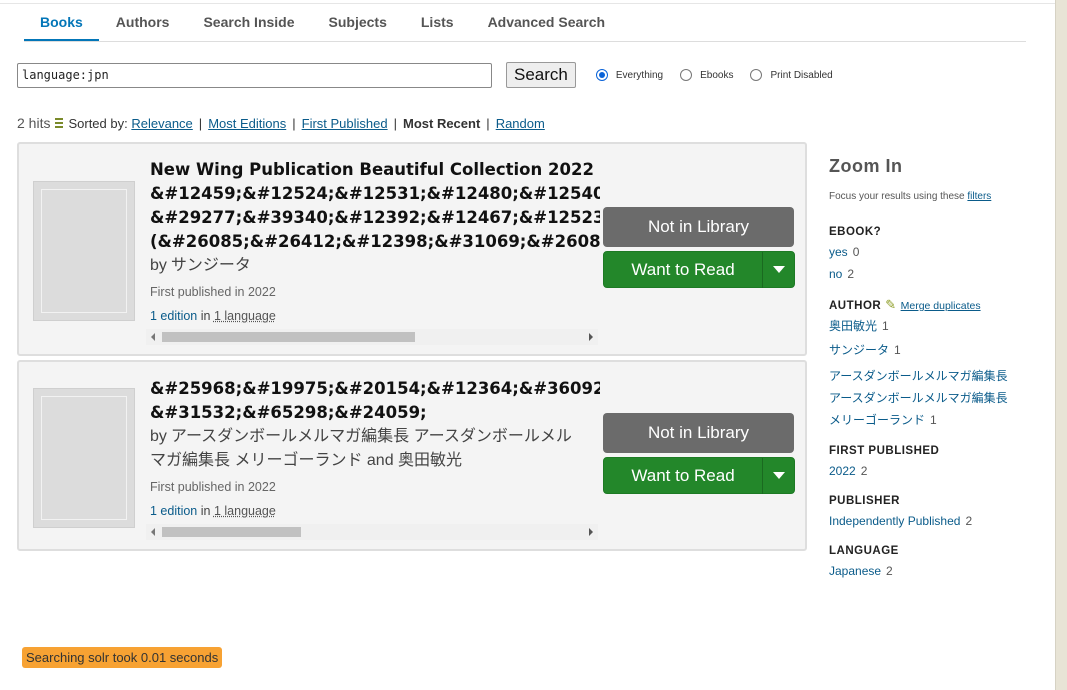  I want to click on mode-ebooks-label: Ebooks, so click(717, 75).